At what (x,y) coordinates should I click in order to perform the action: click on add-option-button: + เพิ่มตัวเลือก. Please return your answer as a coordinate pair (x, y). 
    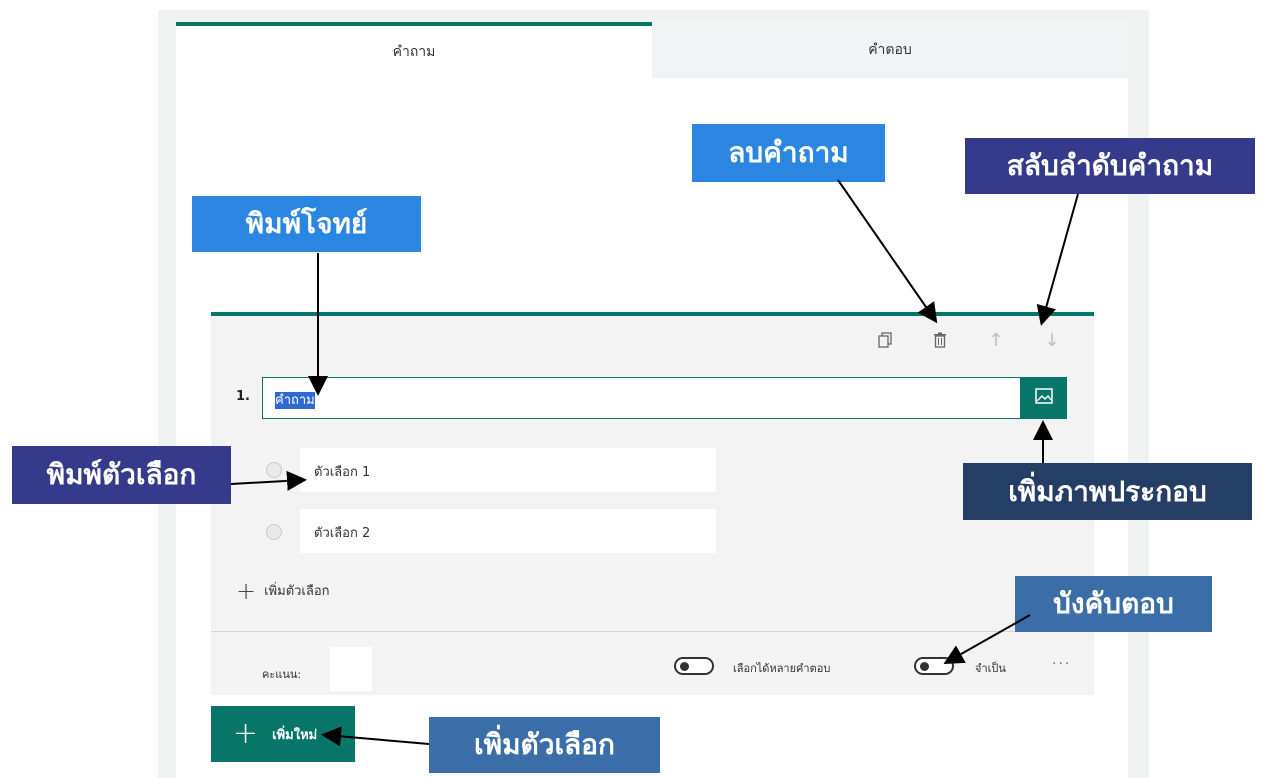
    Looking at the image, I should click on (283, 590).